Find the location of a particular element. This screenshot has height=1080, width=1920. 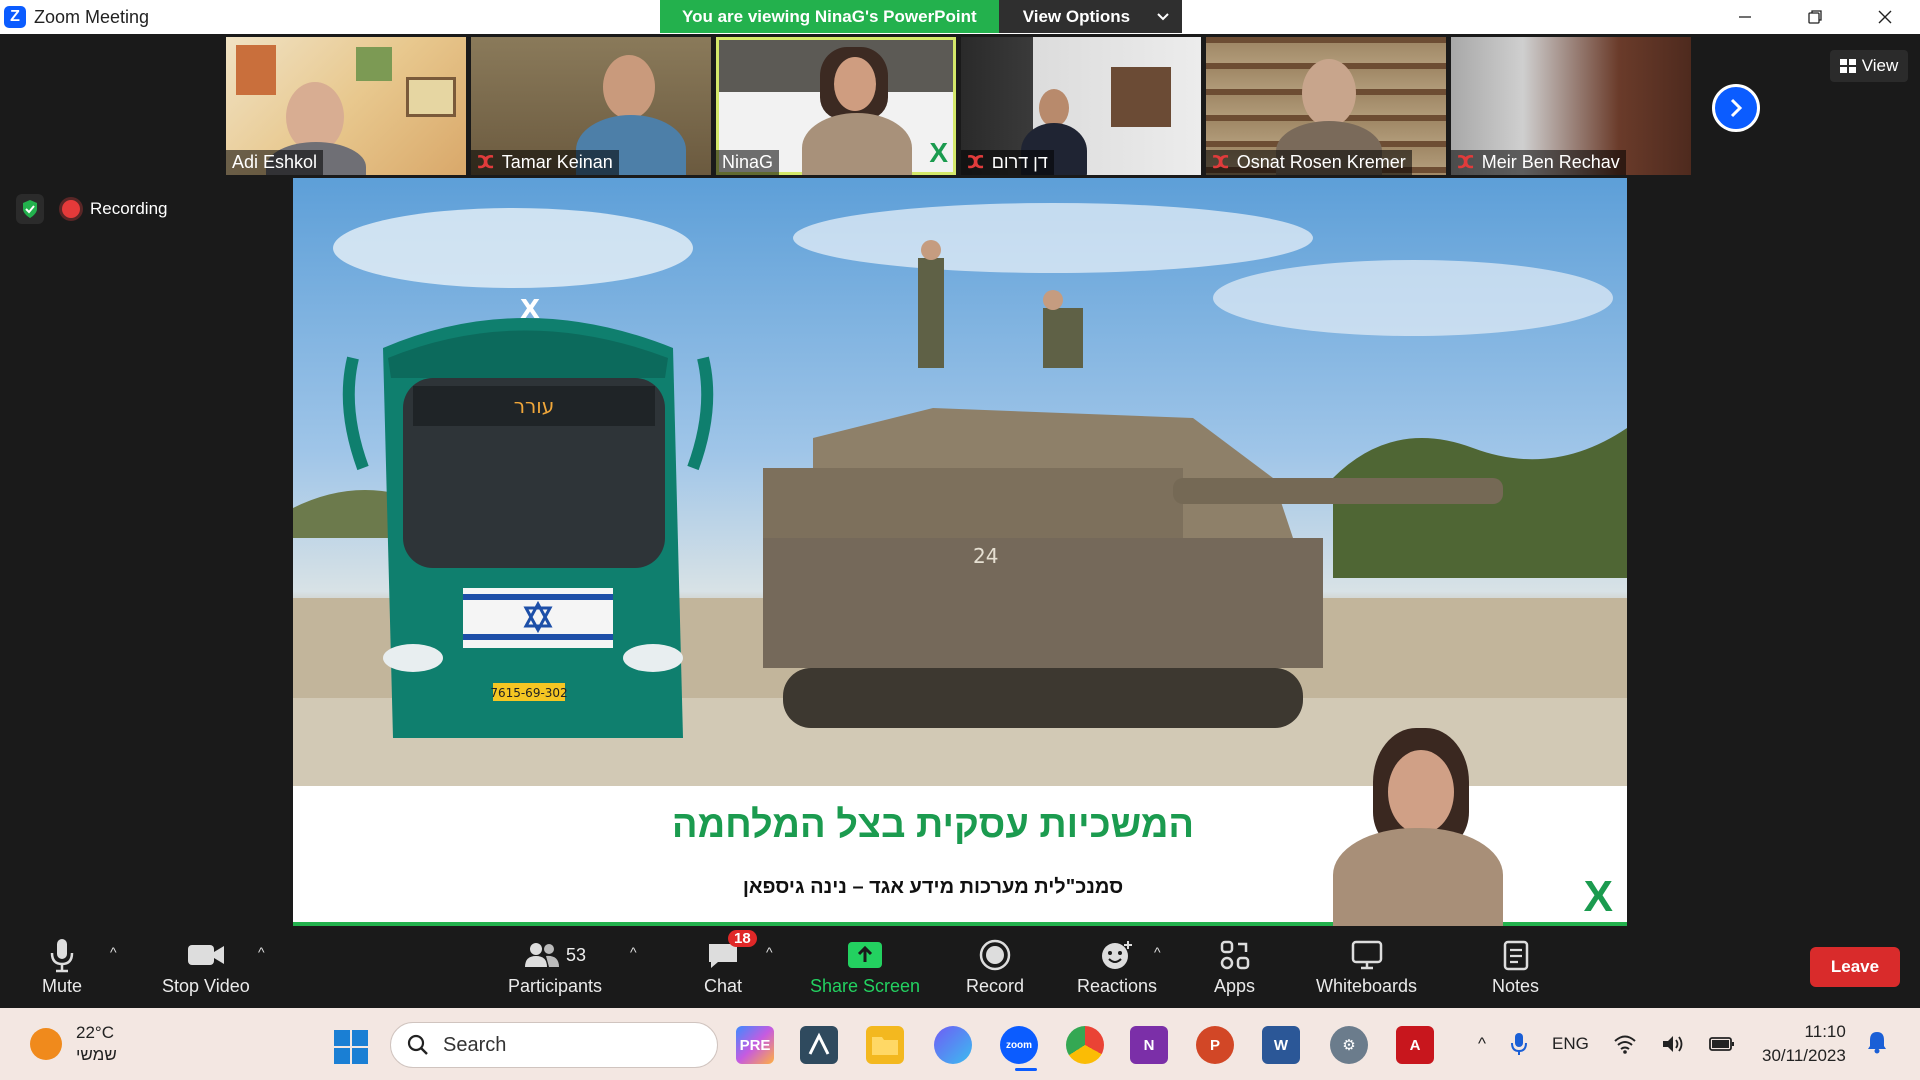

svg-text: עורר is located at coordinates (534, 406).